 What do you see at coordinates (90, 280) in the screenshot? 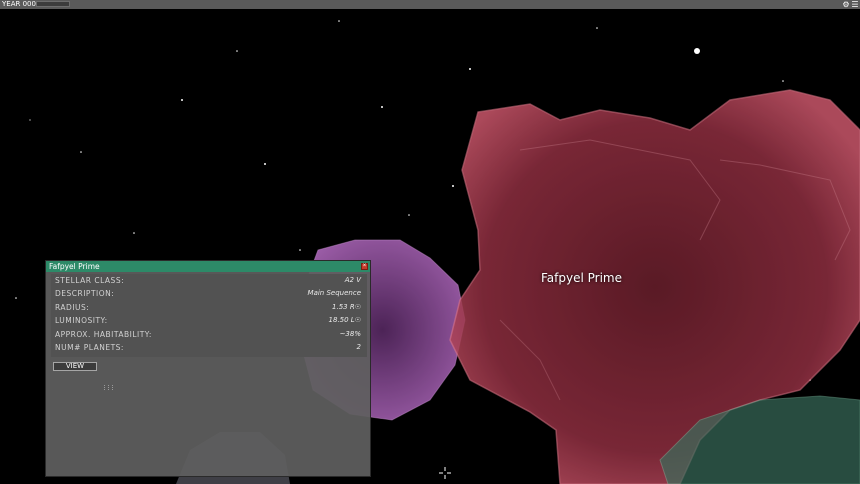
I see `property-label: STELLAR CLASS:` at bounding box center [90, 280].